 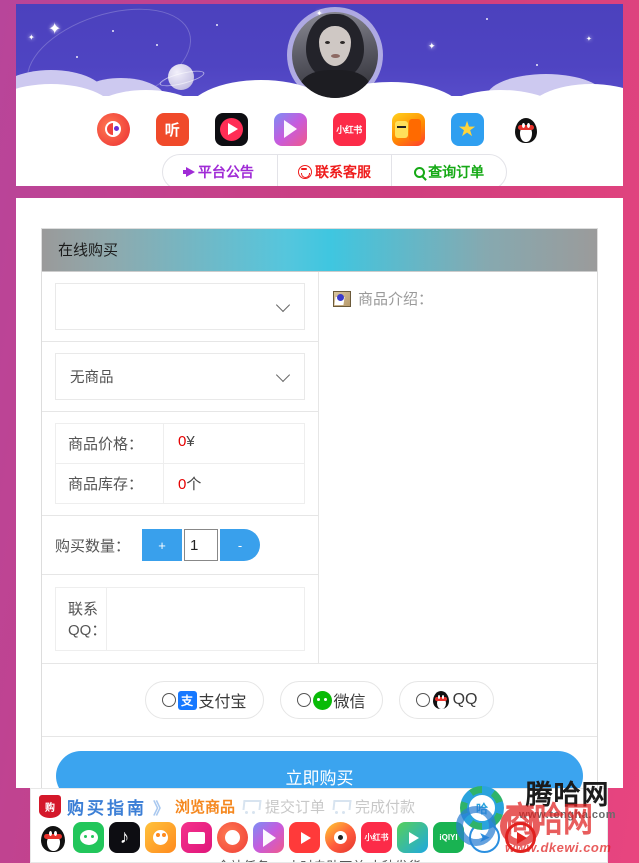 I want to click on quantity-stepper: 购买数量： + -, so click(x=180, y=545).